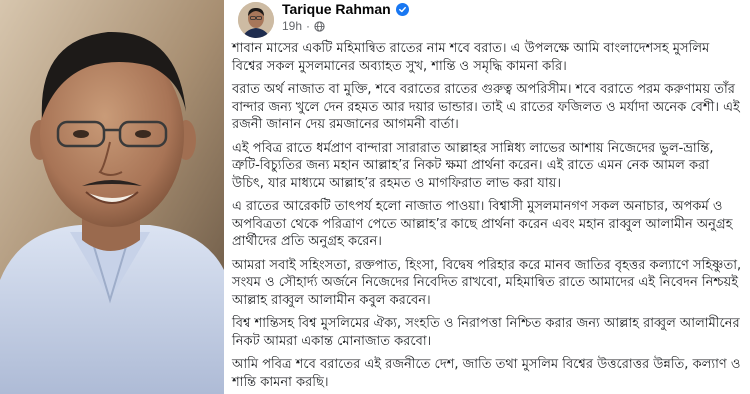 The height and width of the screenshot is (394, 750). Describe the element at coordinates (488, 19) in the screenshot. I see `post-header: Tarique Rahman 19h ·` at that location.